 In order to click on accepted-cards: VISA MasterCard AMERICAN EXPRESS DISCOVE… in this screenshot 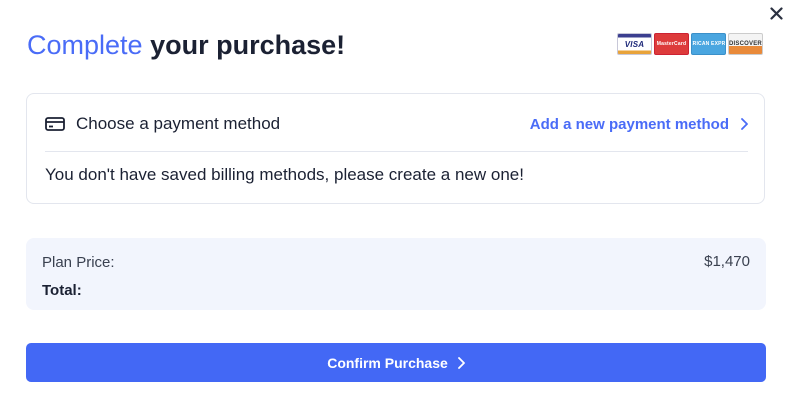, I will do `click(690, 44)`.